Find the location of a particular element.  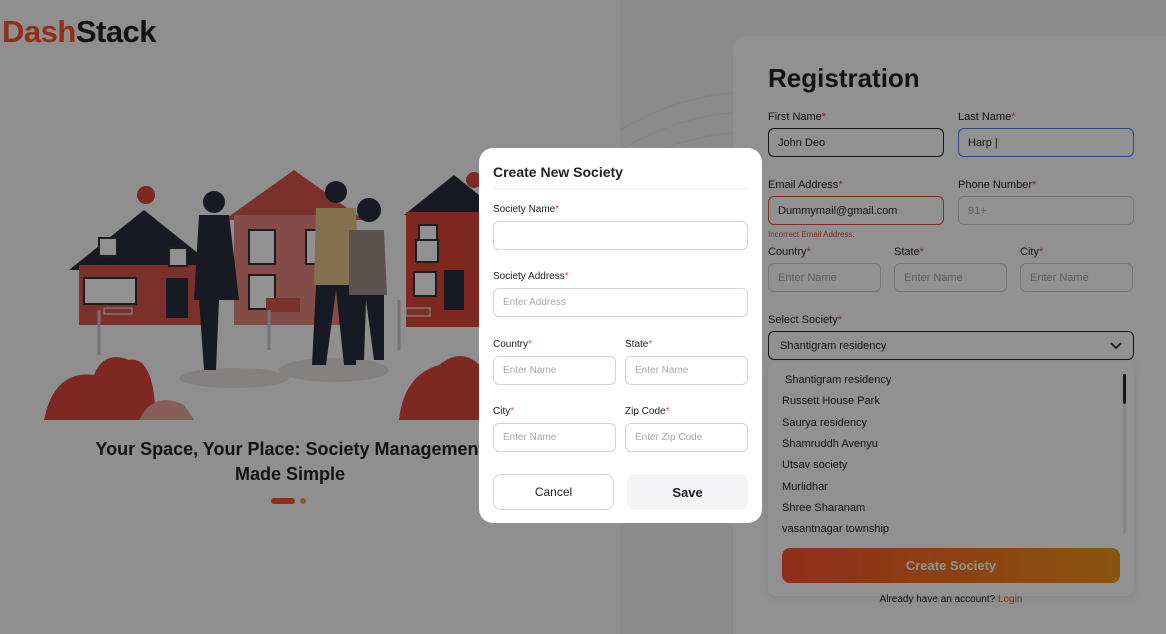

modal-title: Create New Society is located at coordinates (558, 172).